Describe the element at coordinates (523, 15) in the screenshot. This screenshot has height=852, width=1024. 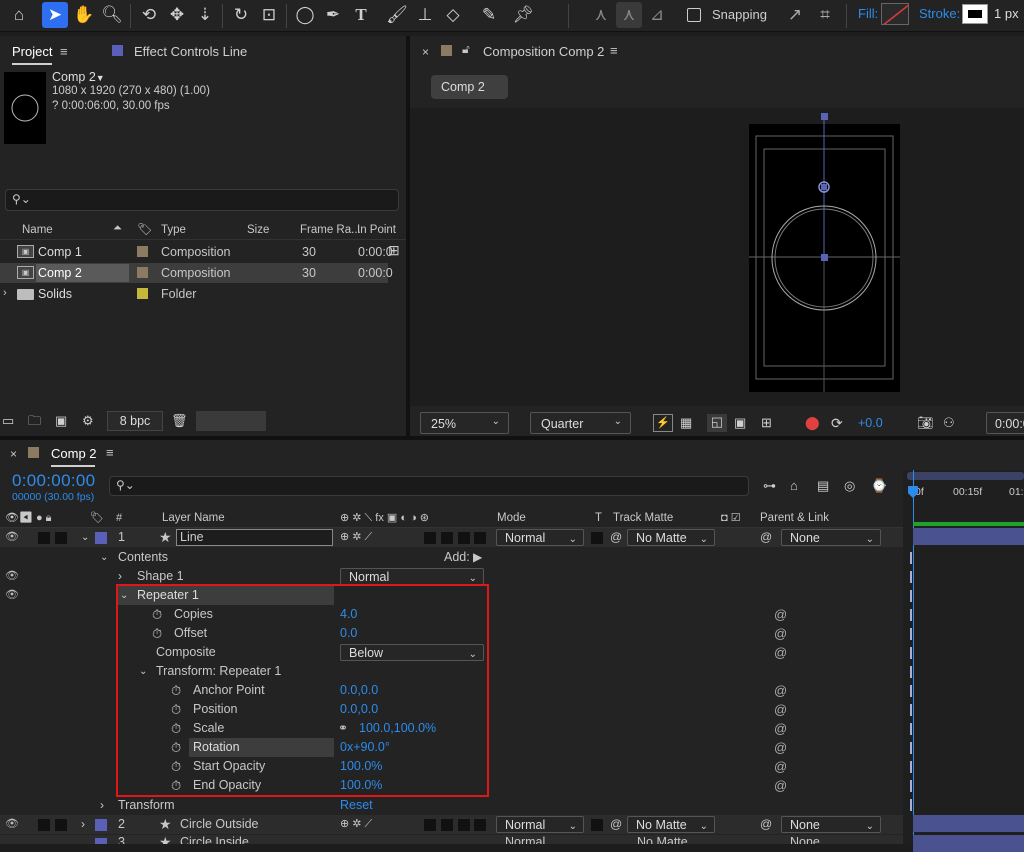
I see `puppet-pin-icon: 📌︎` at that location.